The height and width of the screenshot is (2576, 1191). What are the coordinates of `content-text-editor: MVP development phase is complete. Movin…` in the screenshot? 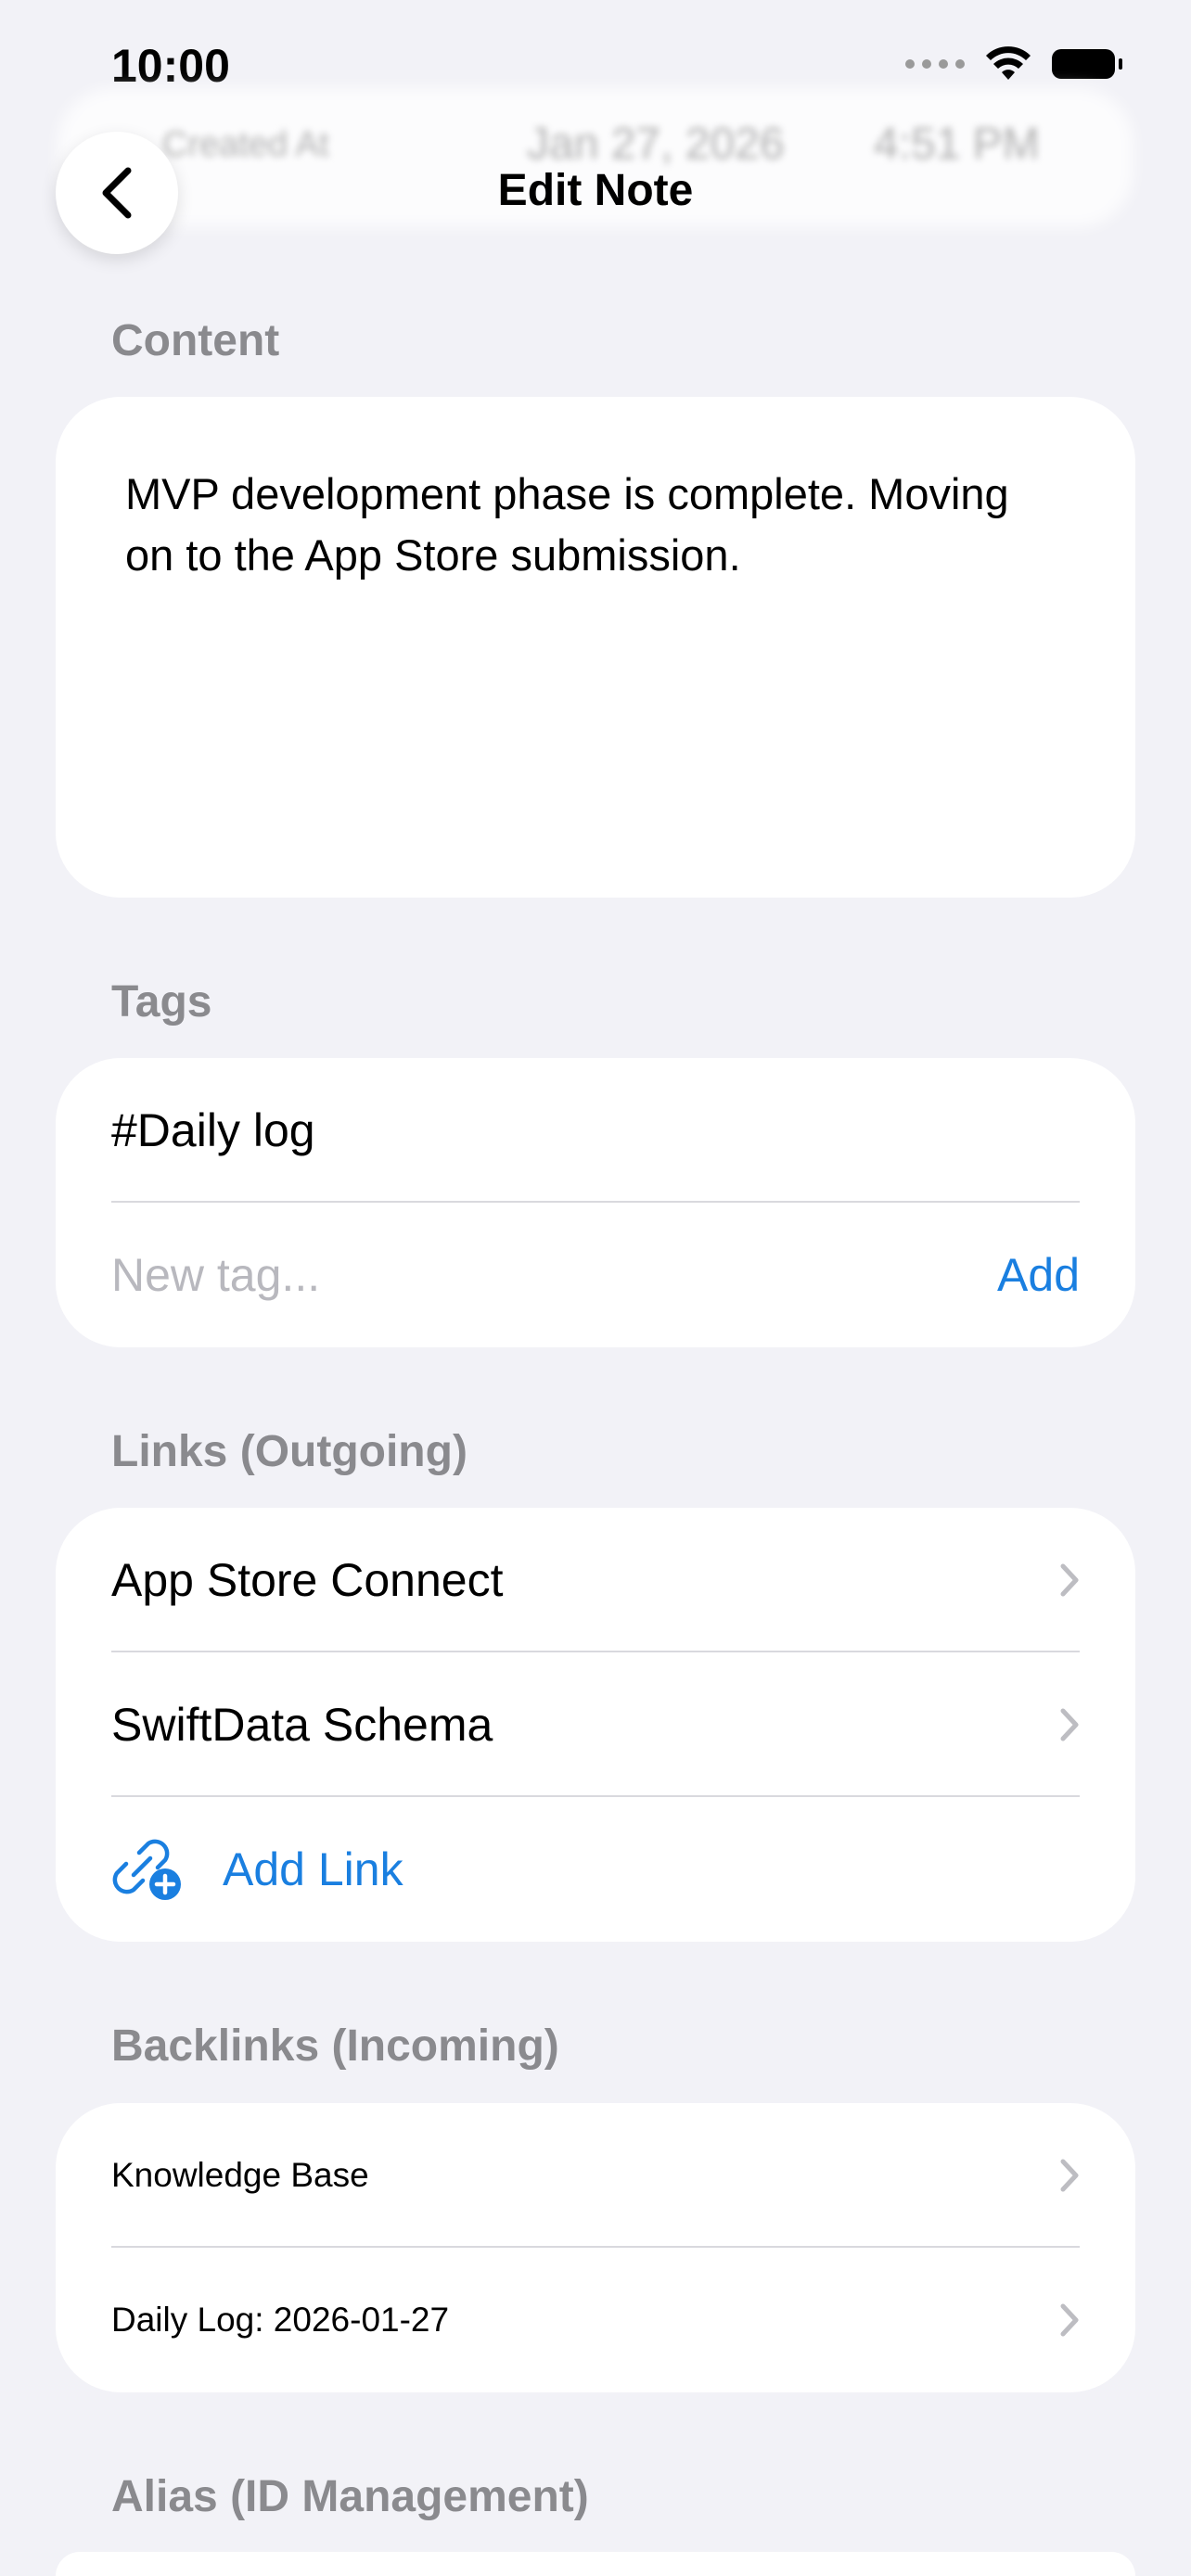 It's located at (589, 525).